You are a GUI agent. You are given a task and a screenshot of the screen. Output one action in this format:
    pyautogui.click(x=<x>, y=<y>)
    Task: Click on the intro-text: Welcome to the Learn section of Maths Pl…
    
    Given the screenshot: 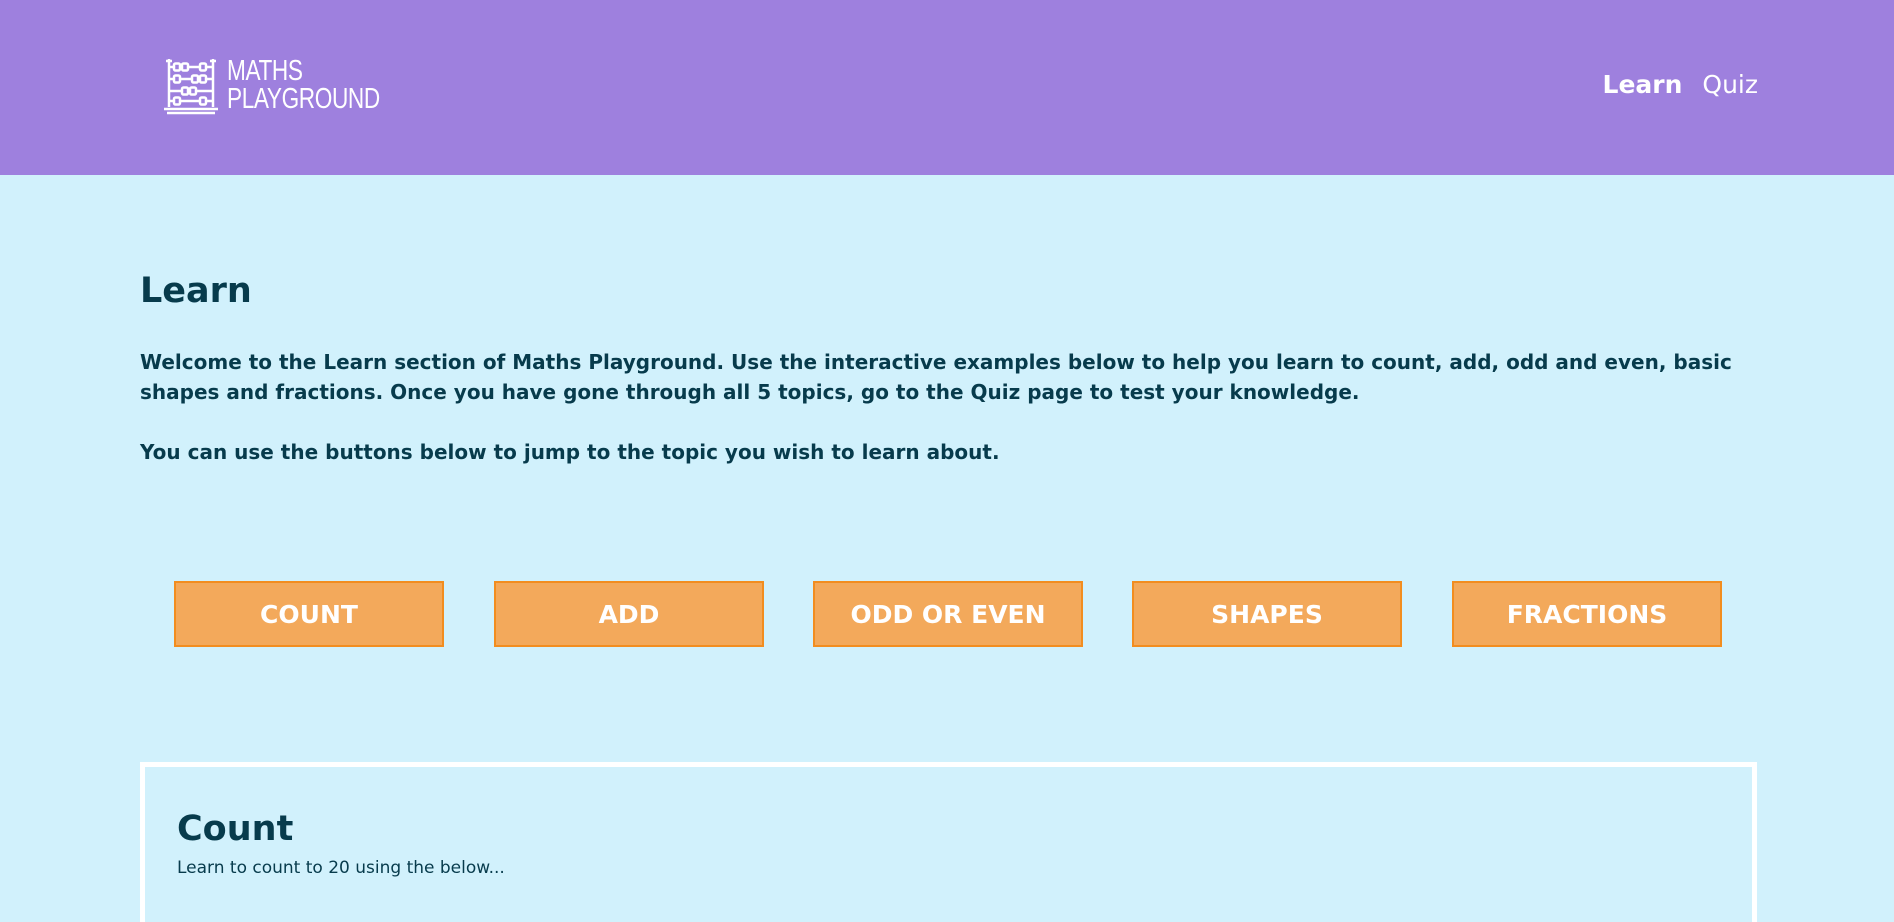 What is the action you would take?
    pyautogui.click(x=936, y=377)
    